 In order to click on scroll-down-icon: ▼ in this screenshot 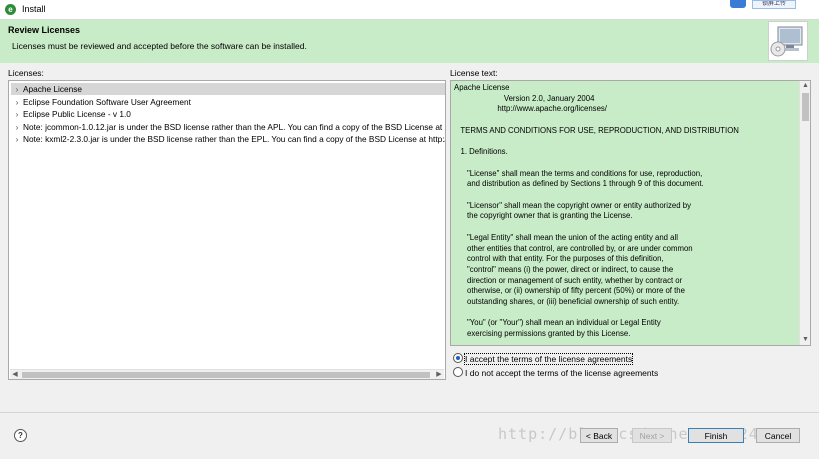, I will do `click(805, 340)`.